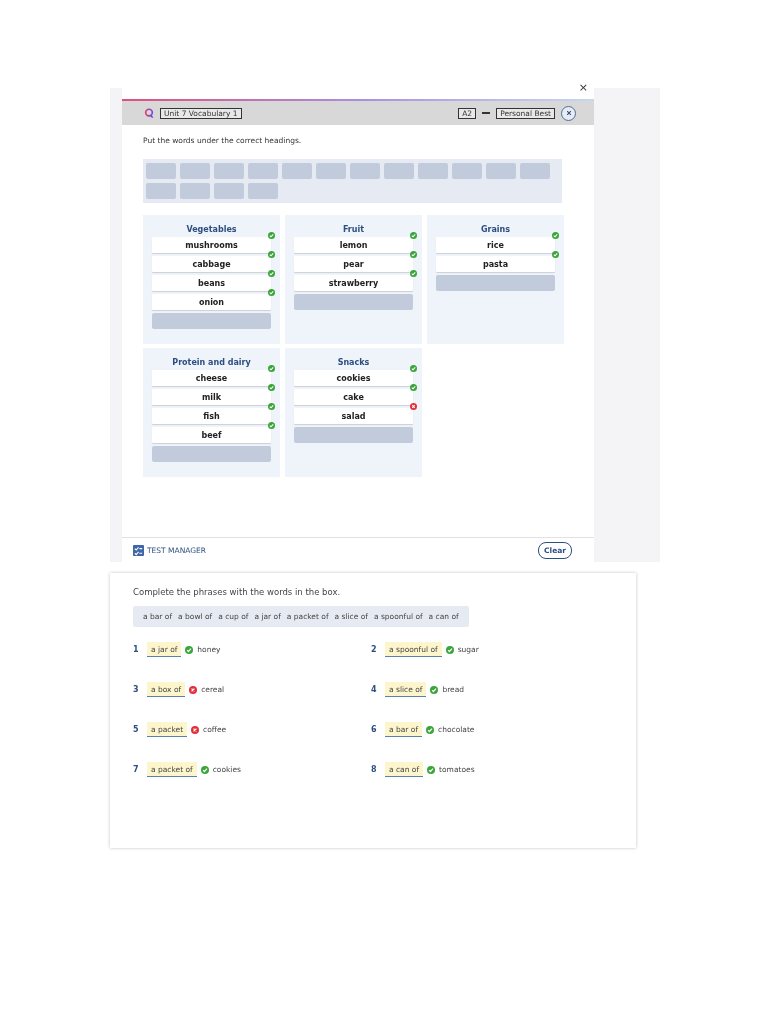 The image size is (768, 1024). Describe the element at coordinates (136, 689) in the screenshot. I see `item-number: 3` at that location.